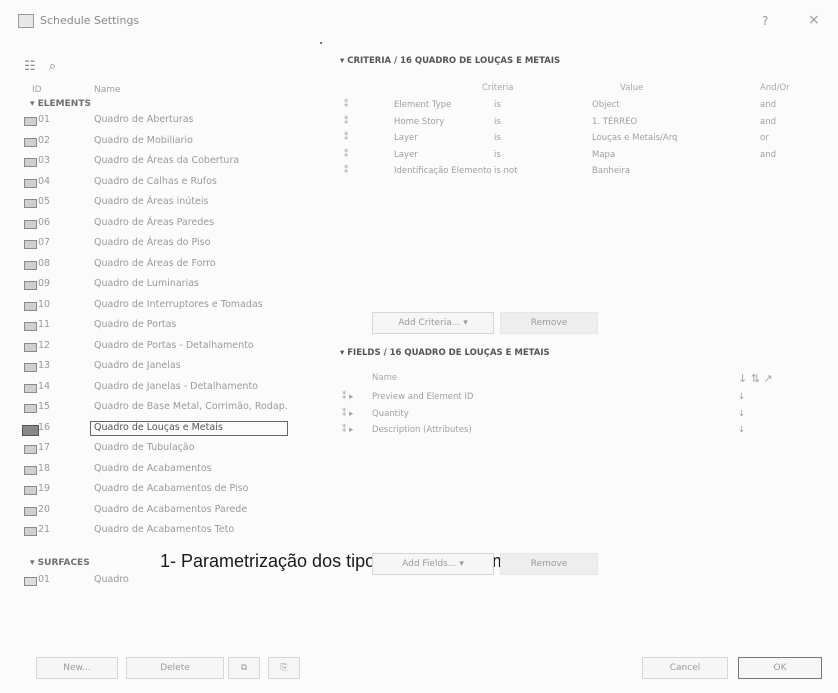 Image resolution: width=838 pixels, height=693 pixels. I want to click on schedule-id: 14, so click(44, 386).